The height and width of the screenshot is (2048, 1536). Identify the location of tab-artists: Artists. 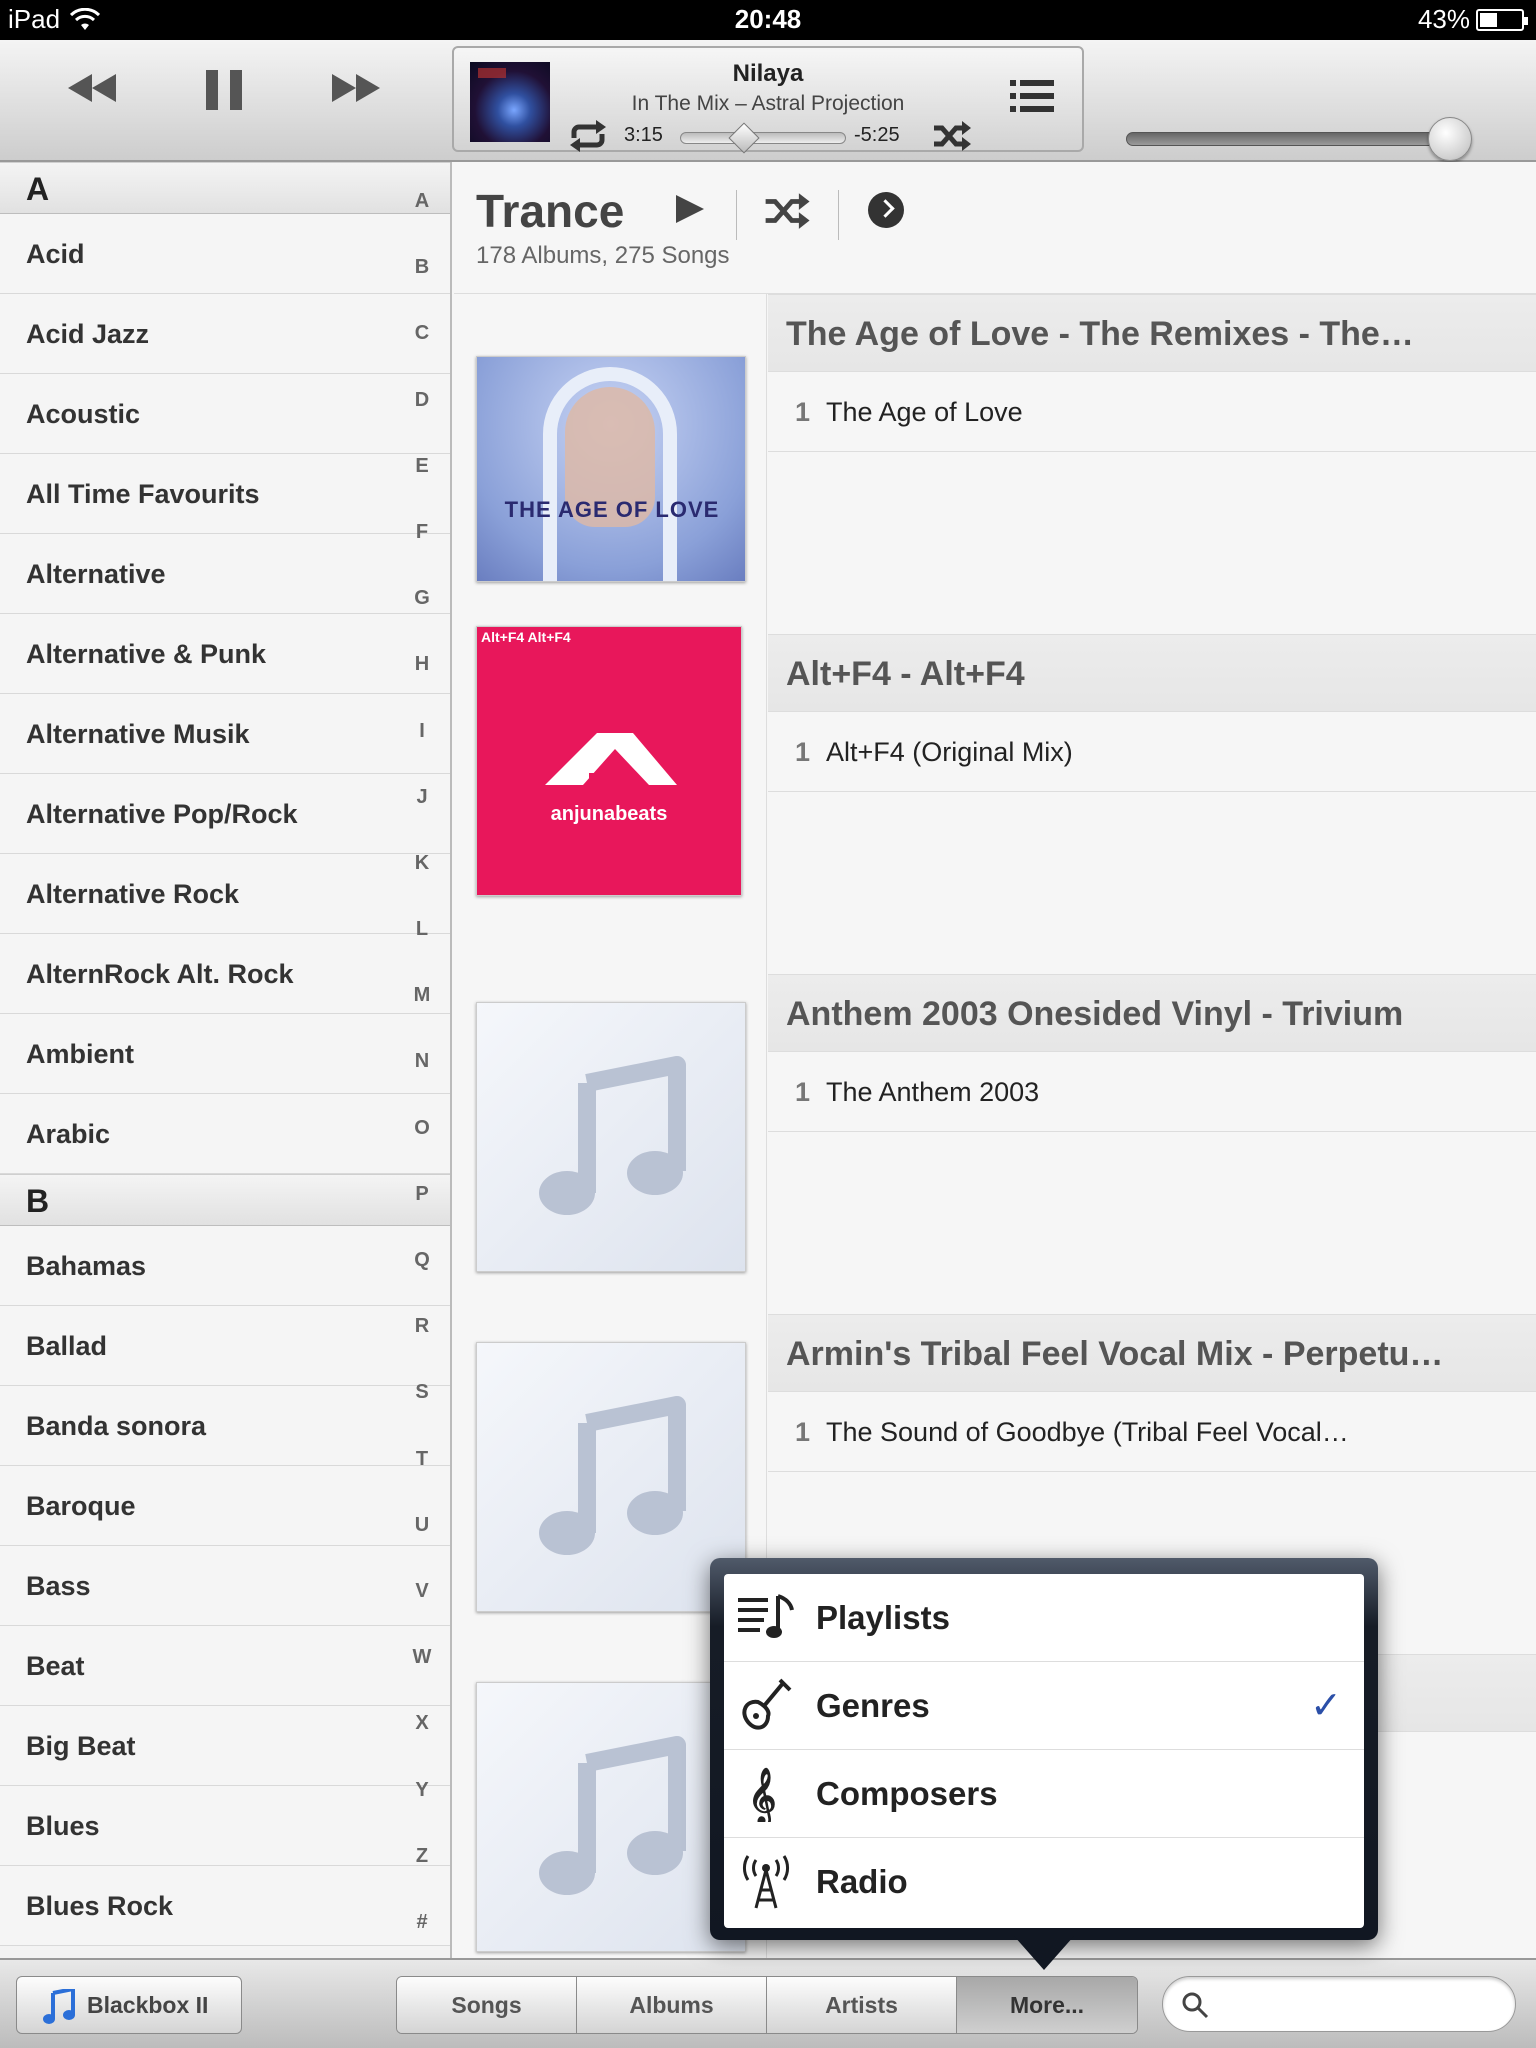
(862, 2005).